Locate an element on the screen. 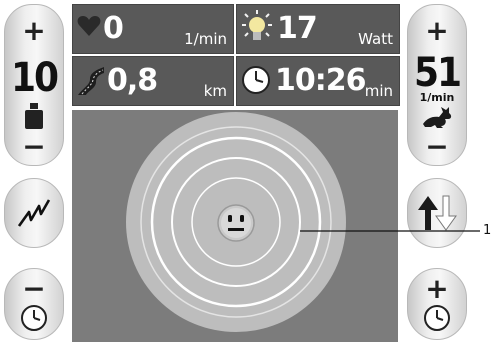  callout-line is located at coordinates (390, 231).